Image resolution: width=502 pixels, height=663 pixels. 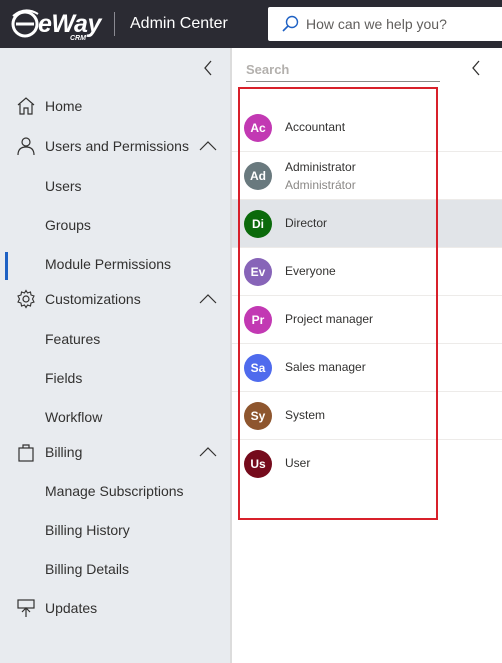 What do you see at coordinates (115, 186) in the screenshot?
I see `sidebar-item-users: Users` at bounding box center [115, 186].